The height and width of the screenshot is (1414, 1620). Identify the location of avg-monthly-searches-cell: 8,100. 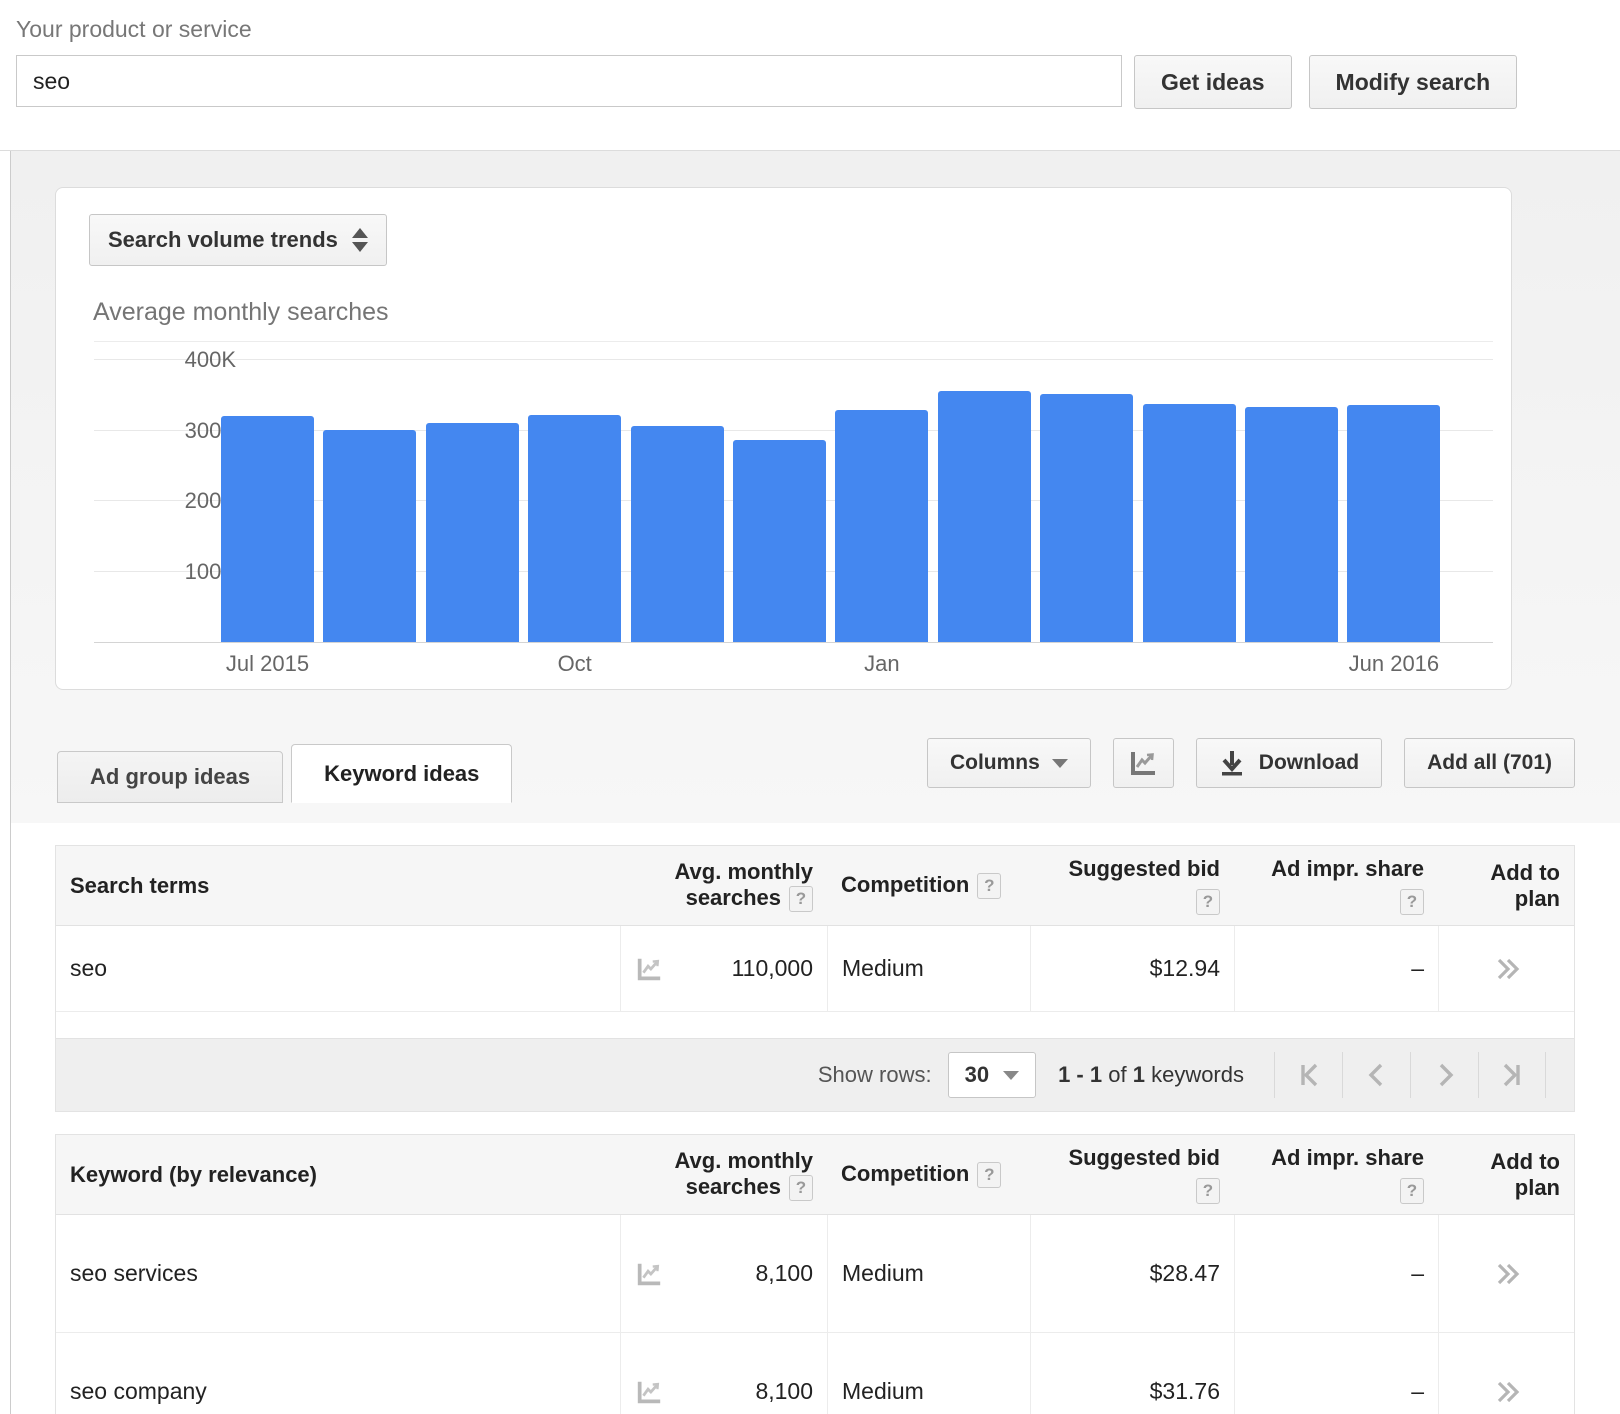
(723, 1274).